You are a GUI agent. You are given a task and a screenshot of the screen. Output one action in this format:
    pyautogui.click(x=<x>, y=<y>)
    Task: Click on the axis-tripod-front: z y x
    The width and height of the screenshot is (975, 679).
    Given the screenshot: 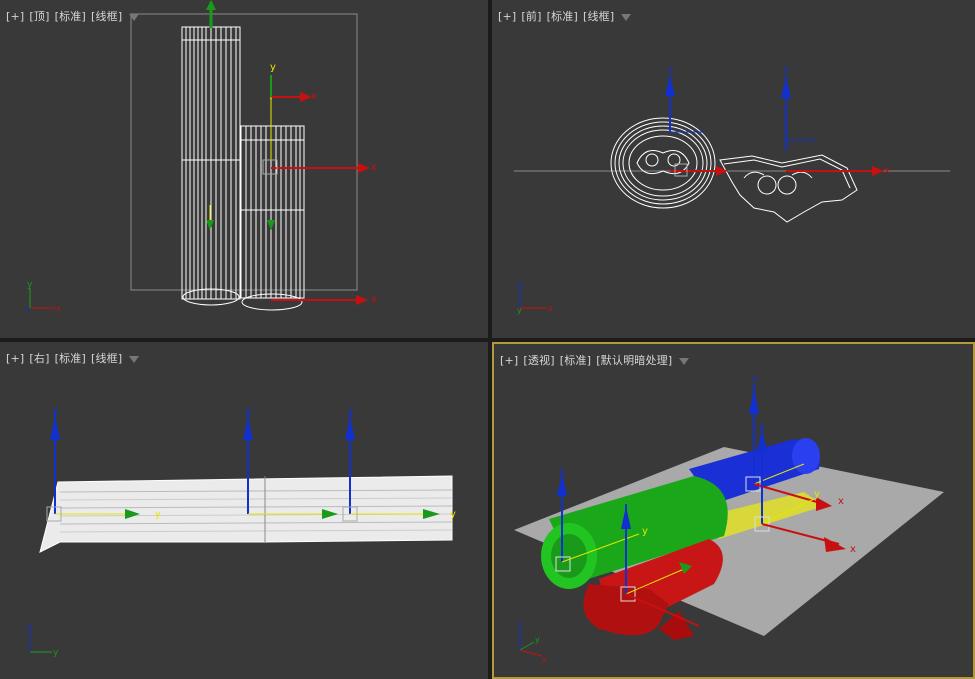 What is the action you would take?
    pyautogui.click(x=535, y=297)
    